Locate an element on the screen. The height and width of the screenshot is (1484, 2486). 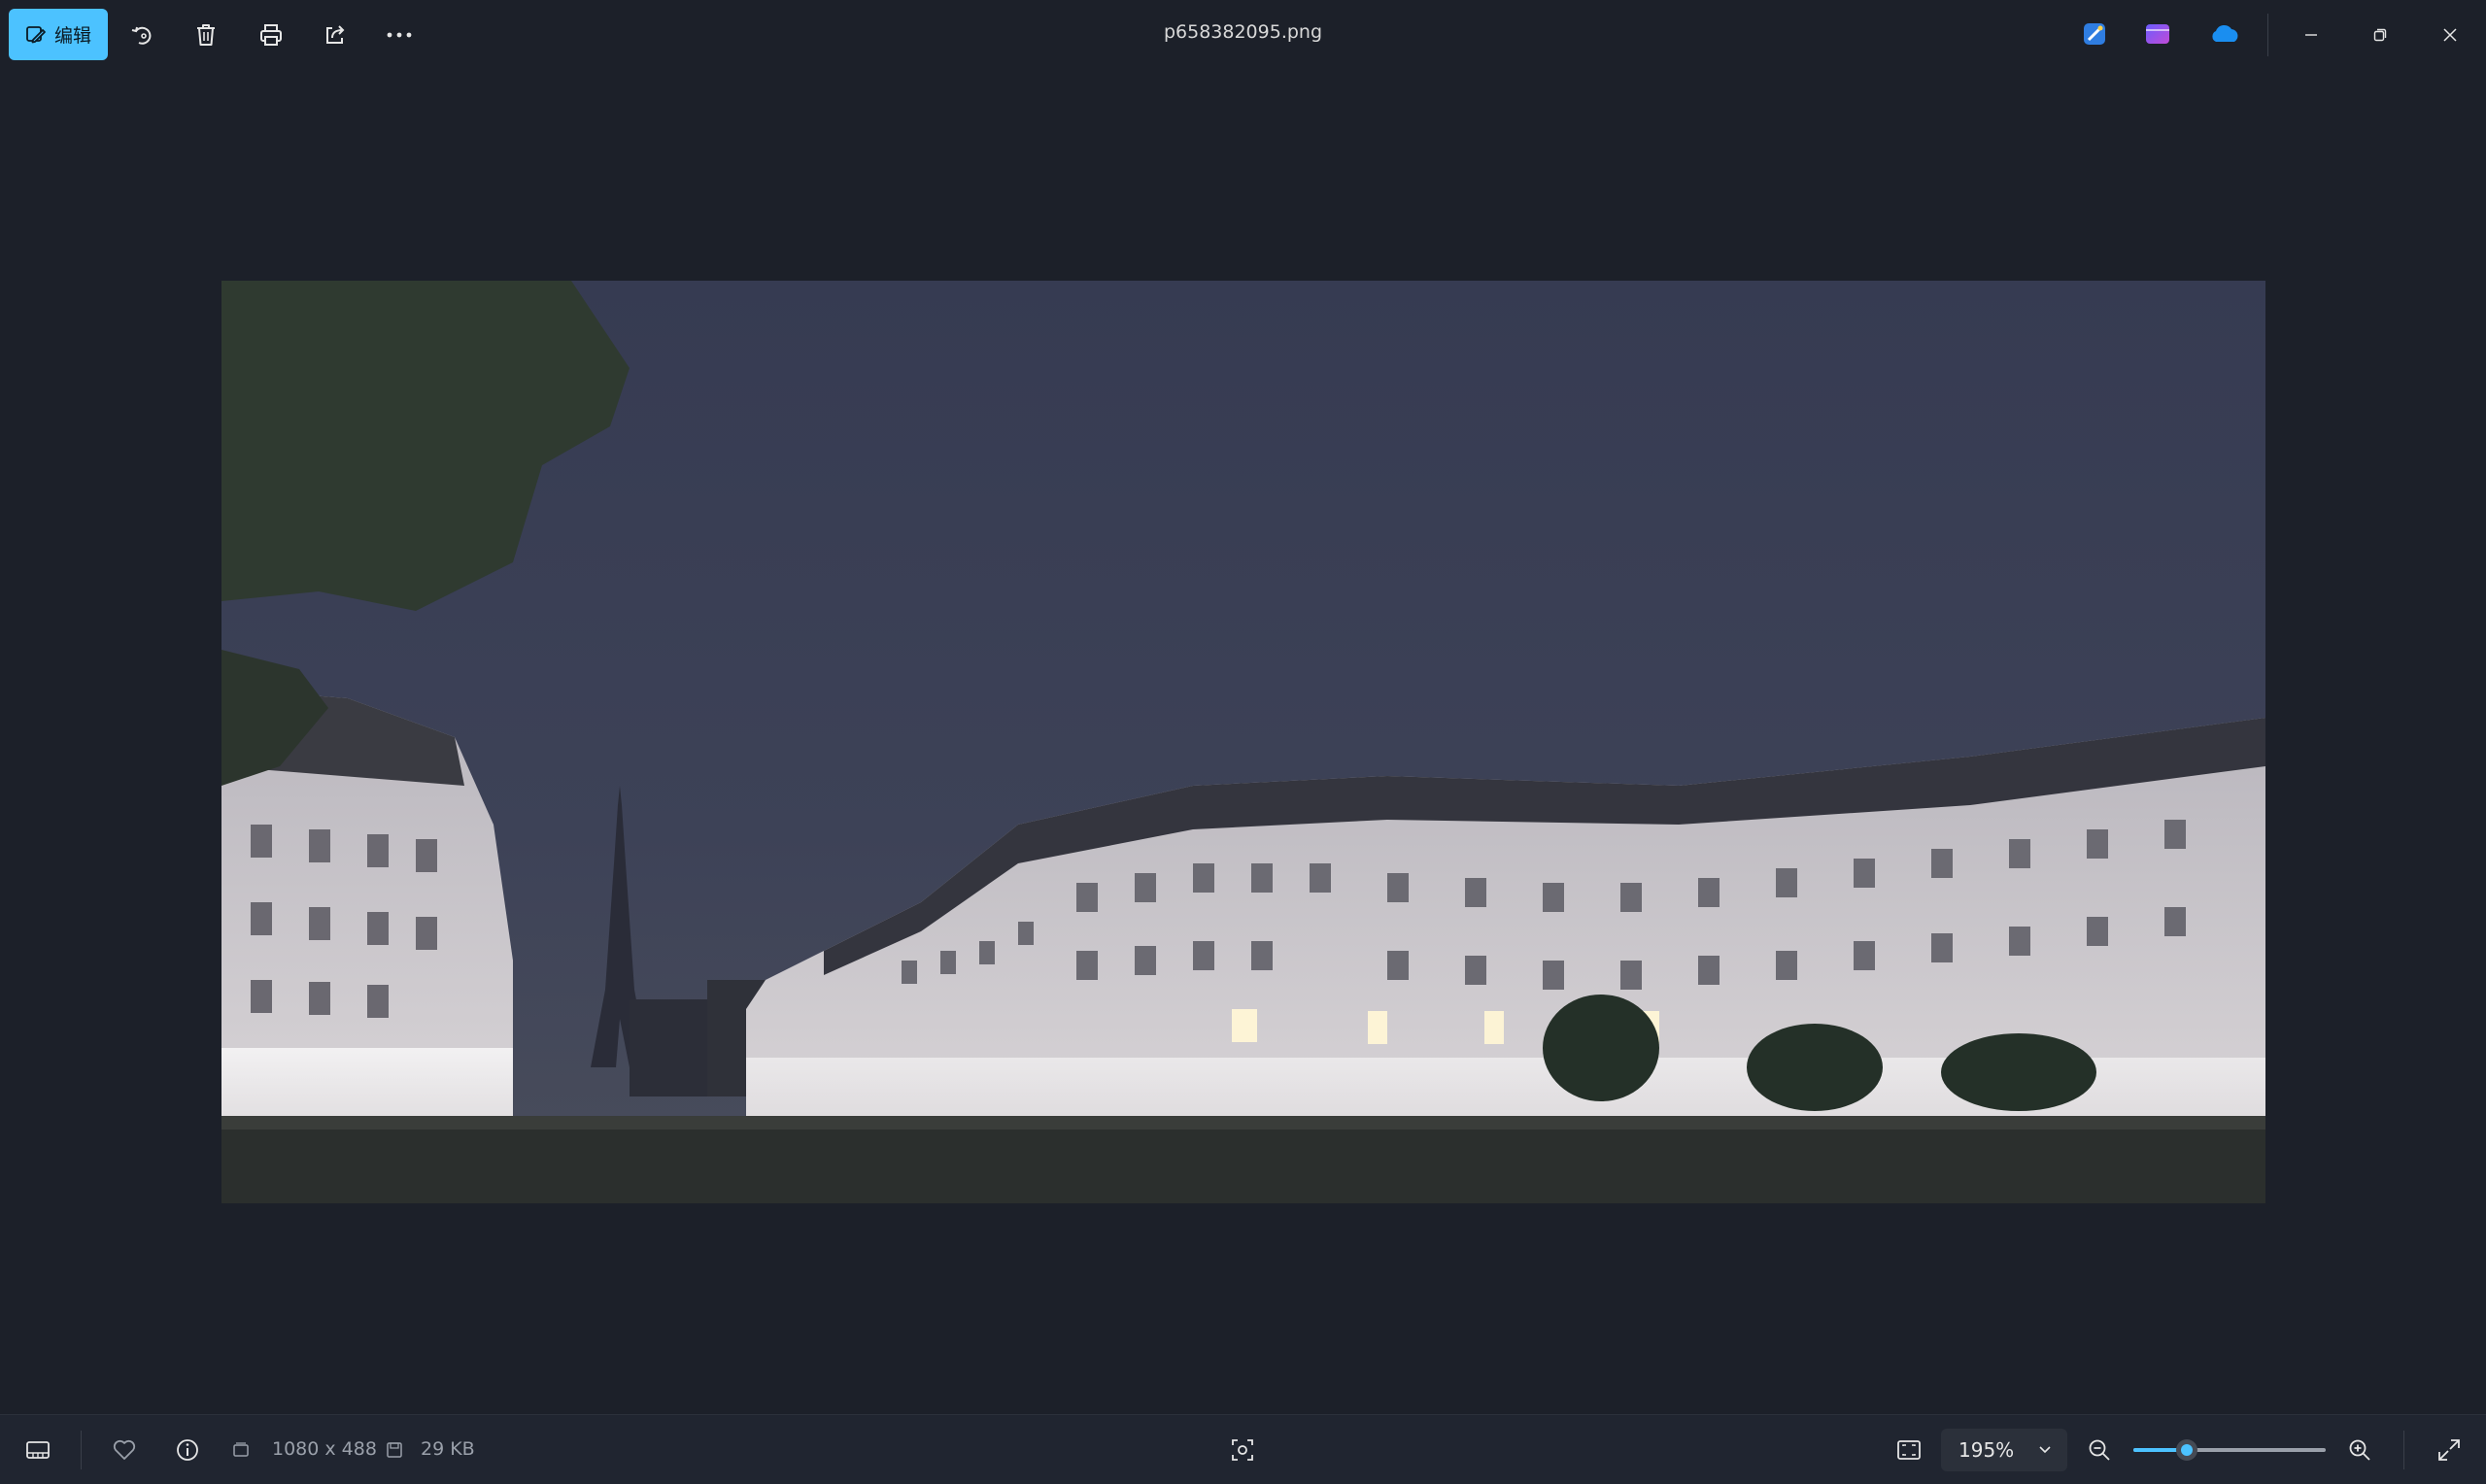
fit-to-window-button is located at coordinates (1908, 1450).